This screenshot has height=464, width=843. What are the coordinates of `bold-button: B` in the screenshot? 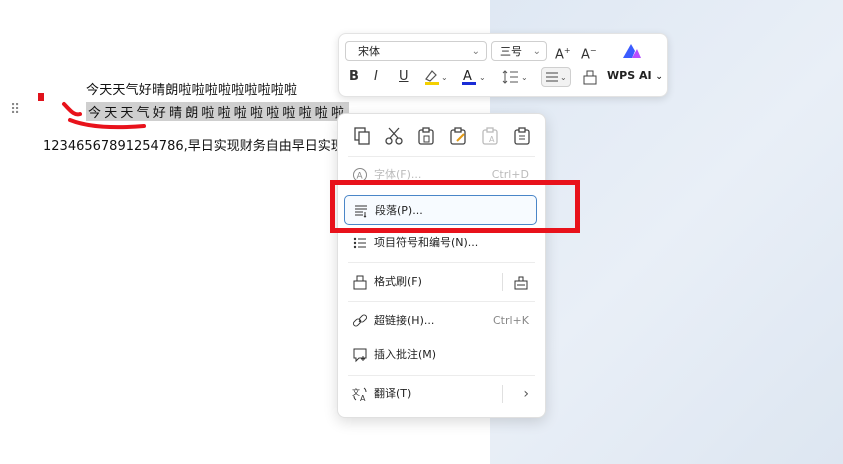 It's located at (354, 77).